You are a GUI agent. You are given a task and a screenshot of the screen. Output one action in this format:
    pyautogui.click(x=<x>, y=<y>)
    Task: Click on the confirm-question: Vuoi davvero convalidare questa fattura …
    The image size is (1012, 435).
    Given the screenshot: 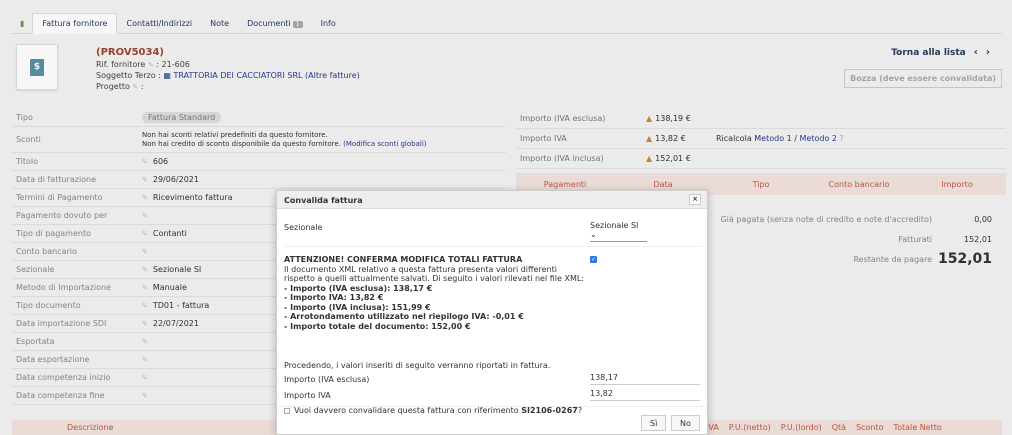 What is the action you would take?
    pyautogui.click(x=433, y=410)
    